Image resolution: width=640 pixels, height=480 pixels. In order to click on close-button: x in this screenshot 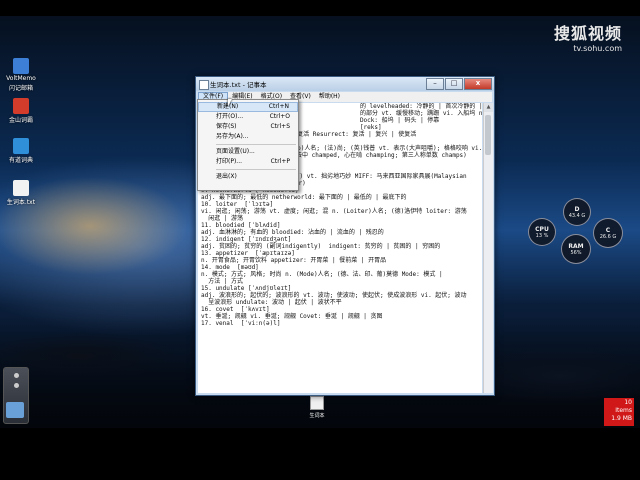, I will do `click(478, 84)`.